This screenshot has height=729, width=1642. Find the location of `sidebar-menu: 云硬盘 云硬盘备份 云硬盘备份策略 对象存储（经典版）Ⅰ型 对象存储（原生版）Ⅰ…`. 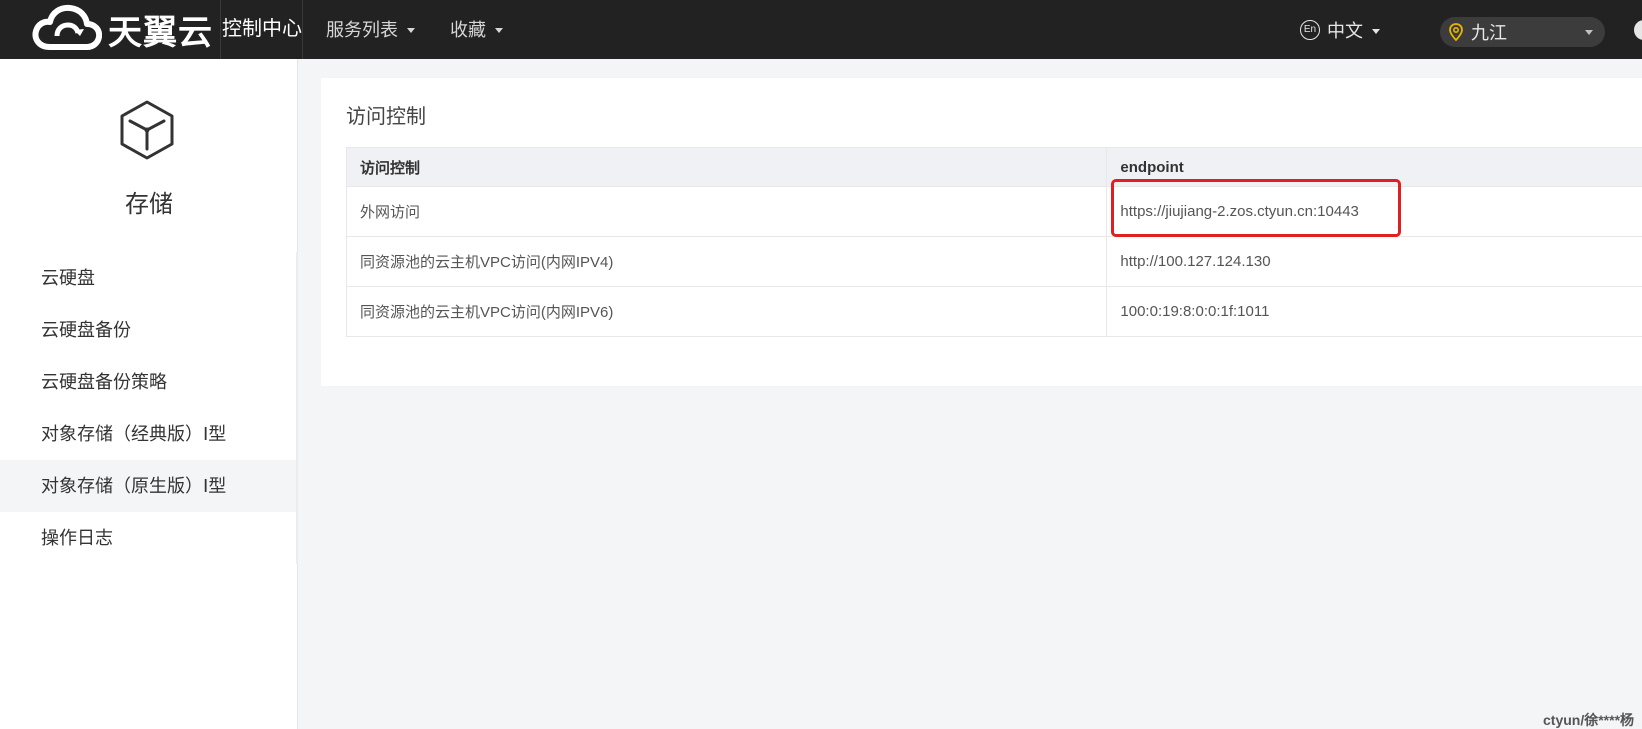

sidebar-menu: 云硬盘 云硬盘备份 云硬盘备份策略 对象存储（经典版）Ⅰ型 对象存储（原生版）Ⅰ… is located at coordinates (148, 408).